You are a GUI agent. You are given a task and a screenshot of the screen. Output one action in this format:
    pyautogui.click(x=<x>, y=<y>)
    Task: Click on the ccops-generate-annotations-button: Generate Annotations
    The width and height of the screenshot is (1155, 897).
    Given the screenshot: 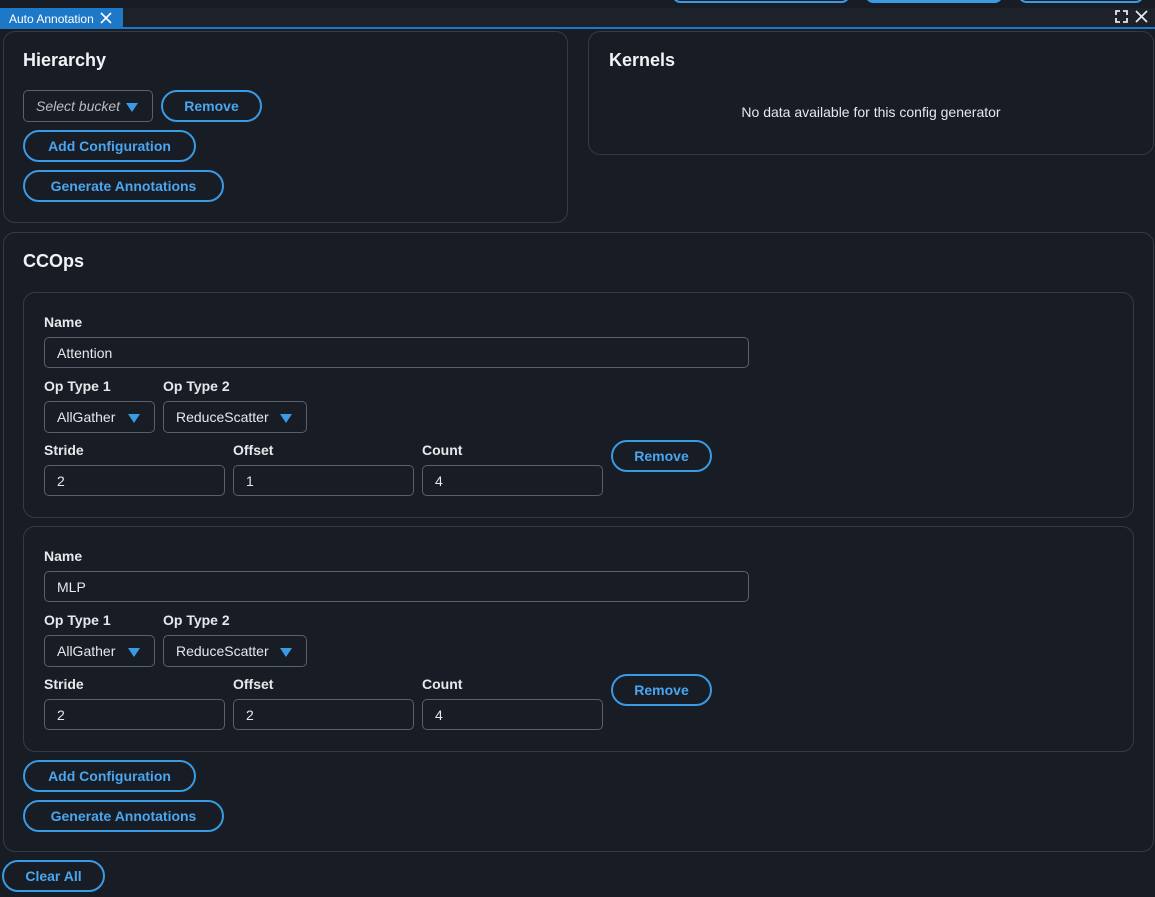 What is the action you would take?
    pyautogui.click(x=123, y=816)
    